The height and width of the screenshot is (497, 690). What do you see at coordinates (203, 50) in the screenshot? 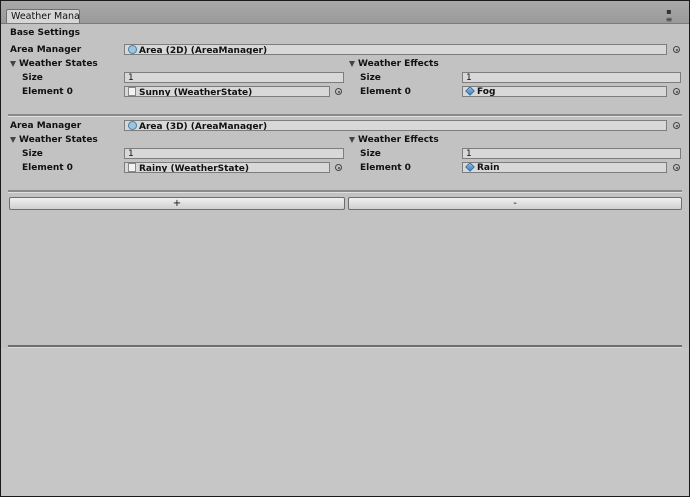
I see `area-manager-value: Area (2D) (AreaManager)` at bounding box center [203, 50].